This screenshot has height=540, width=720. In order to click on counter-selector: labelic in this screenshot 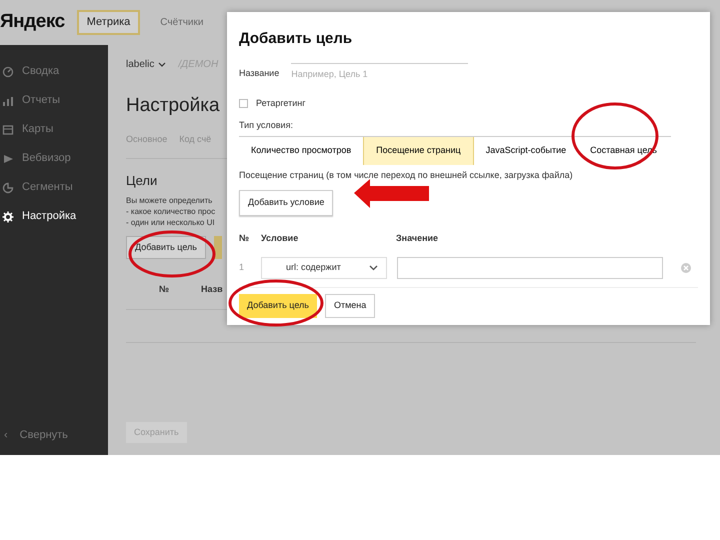, I will do `click(140, 64)`.